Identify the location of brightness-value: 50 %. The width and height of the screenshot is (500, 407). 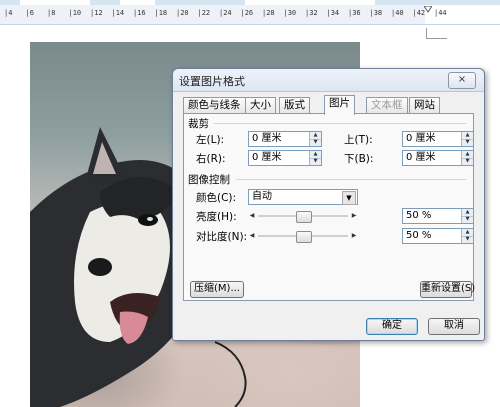
(419, 215).